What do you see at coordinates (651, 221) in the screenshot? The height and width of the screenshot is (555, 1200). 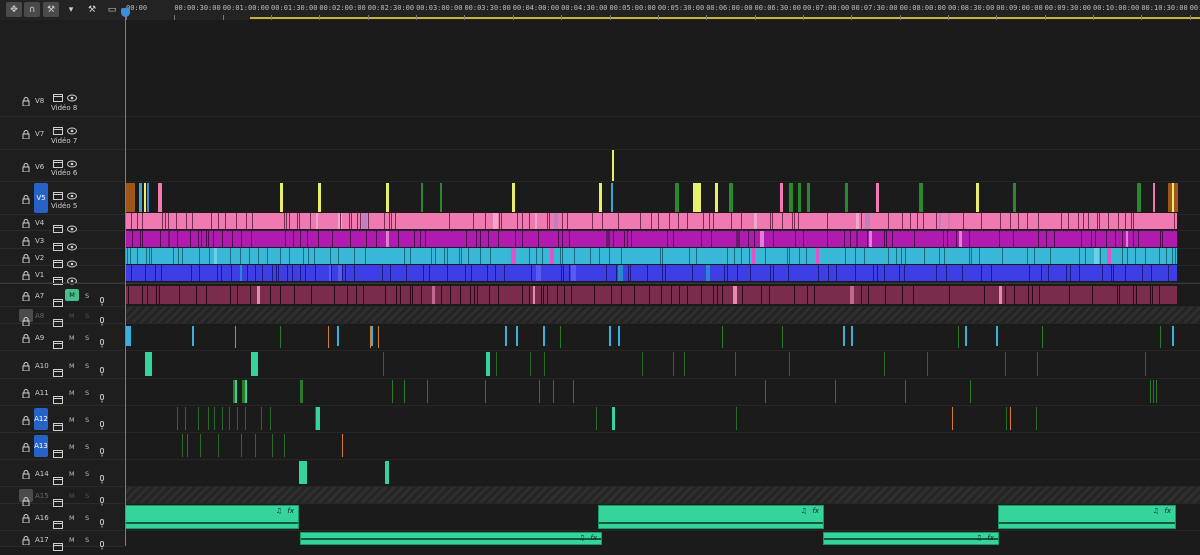 I see `clip-strip-v4` at bounding box center [651, 221].